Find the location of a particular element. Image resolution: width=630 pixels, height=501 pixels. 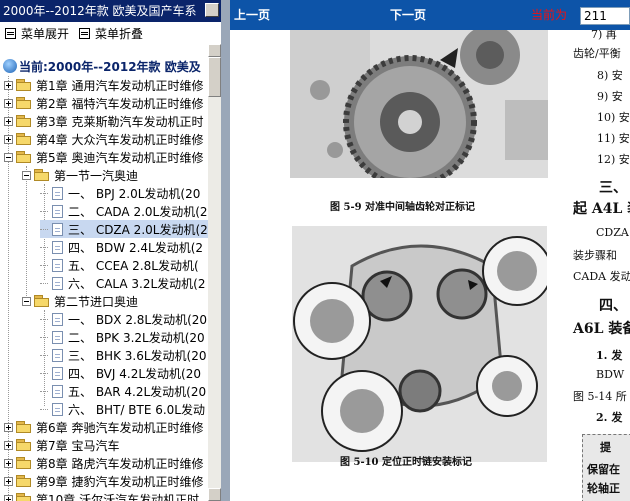

text-line: 2. 发 is located at coordinates (609, 417).